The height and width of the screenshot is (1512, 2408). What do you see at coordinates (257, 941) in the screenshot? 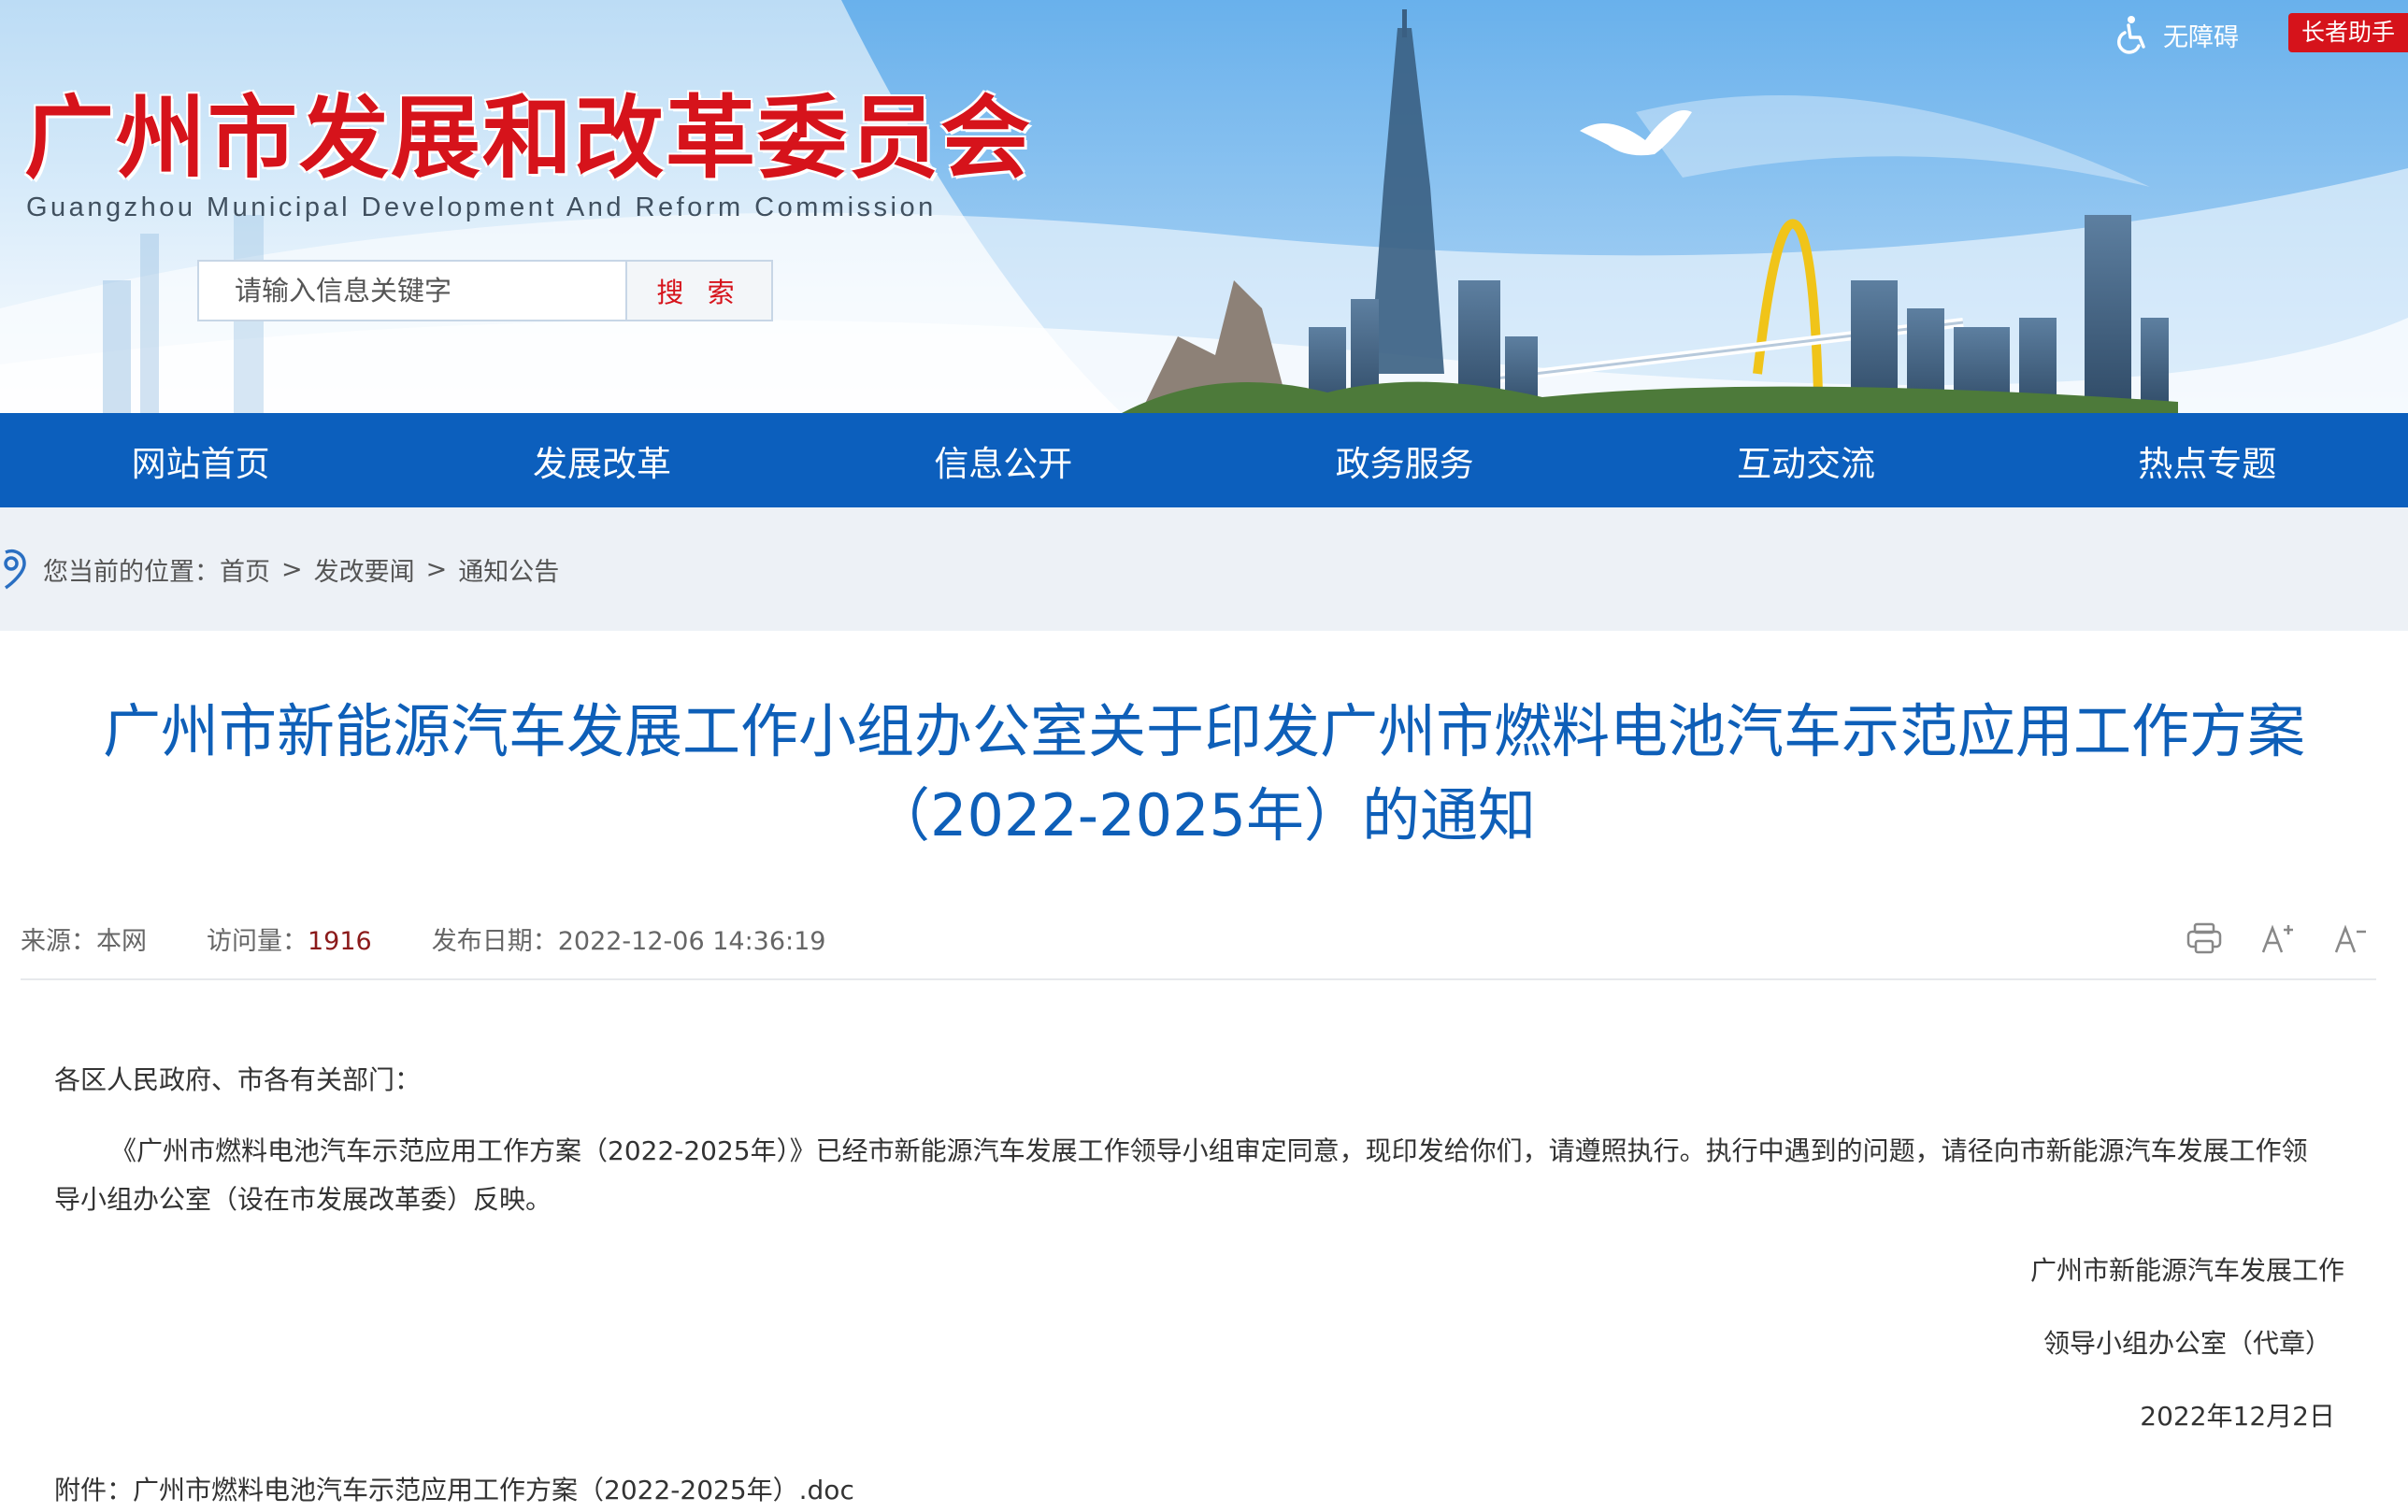
I see `hits-label: 访问量：` at bounding box center [257, 941].